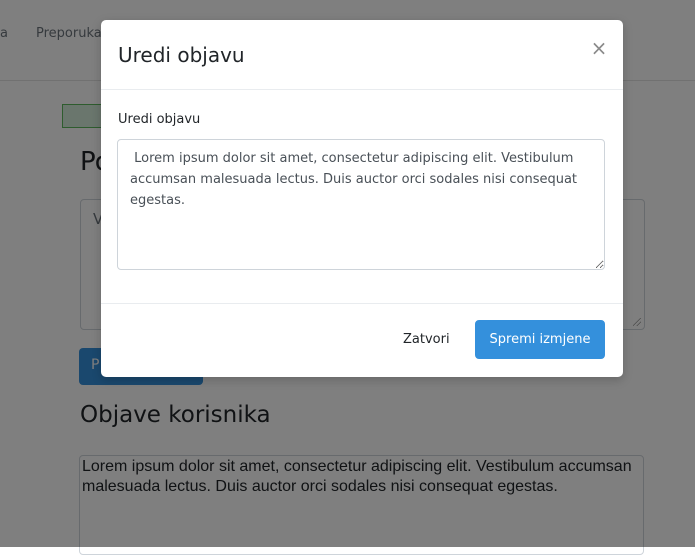  What do you see at coordinates (426, 339) in the screenshot?
I see `close-button: Zatvori` at bounding box center [426, 339].